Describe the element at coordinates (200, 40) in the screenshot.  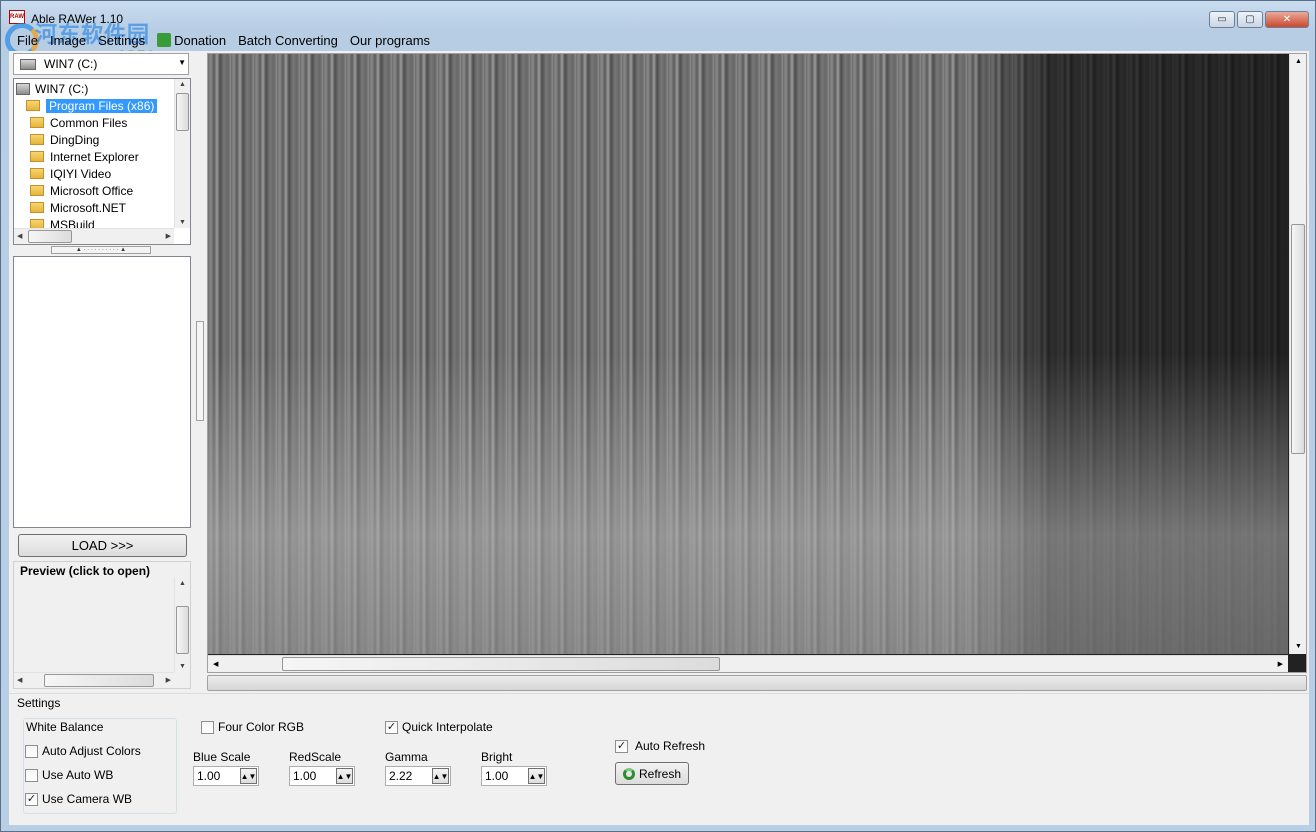
I see `menu-donation-label: Donation` at that location.